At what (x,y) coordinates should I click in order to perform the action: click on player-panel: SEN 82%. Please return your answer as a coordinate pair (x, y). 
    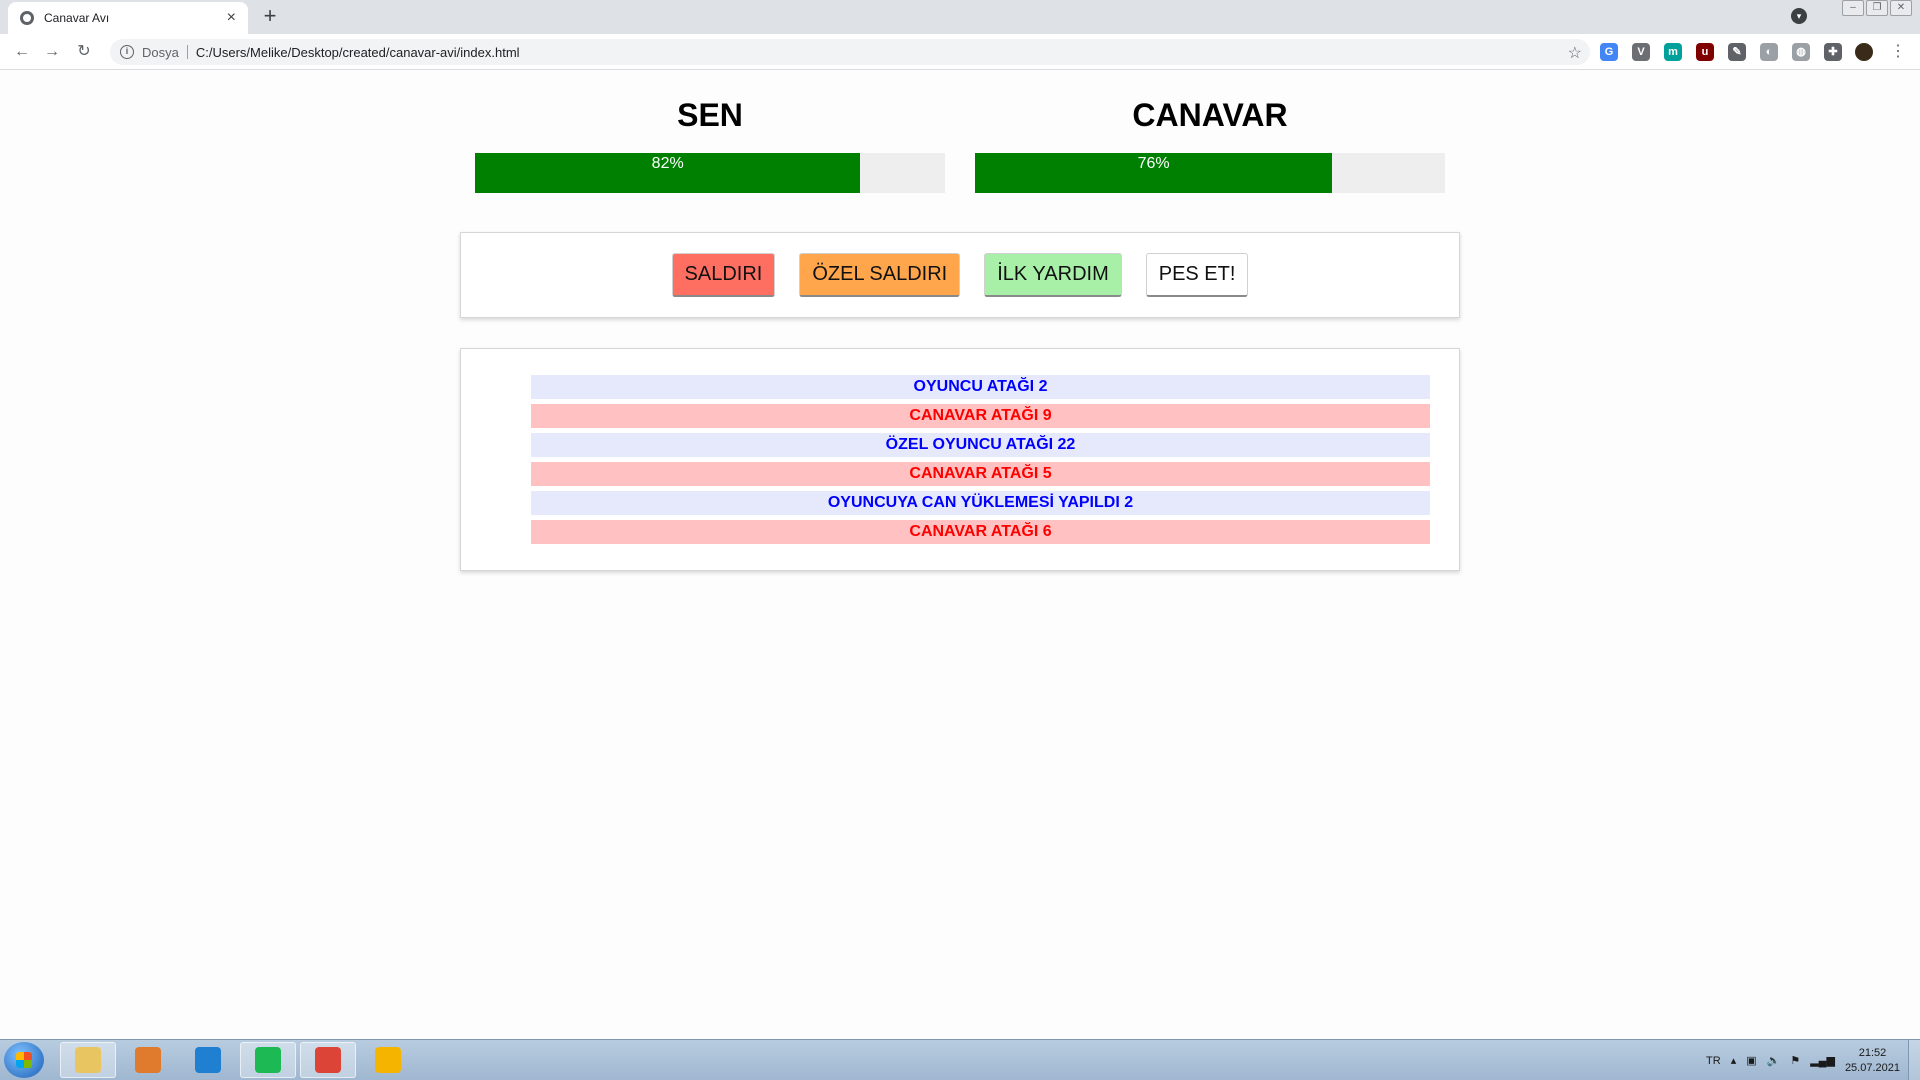
    Looking at the image, I should click on (710, 144).